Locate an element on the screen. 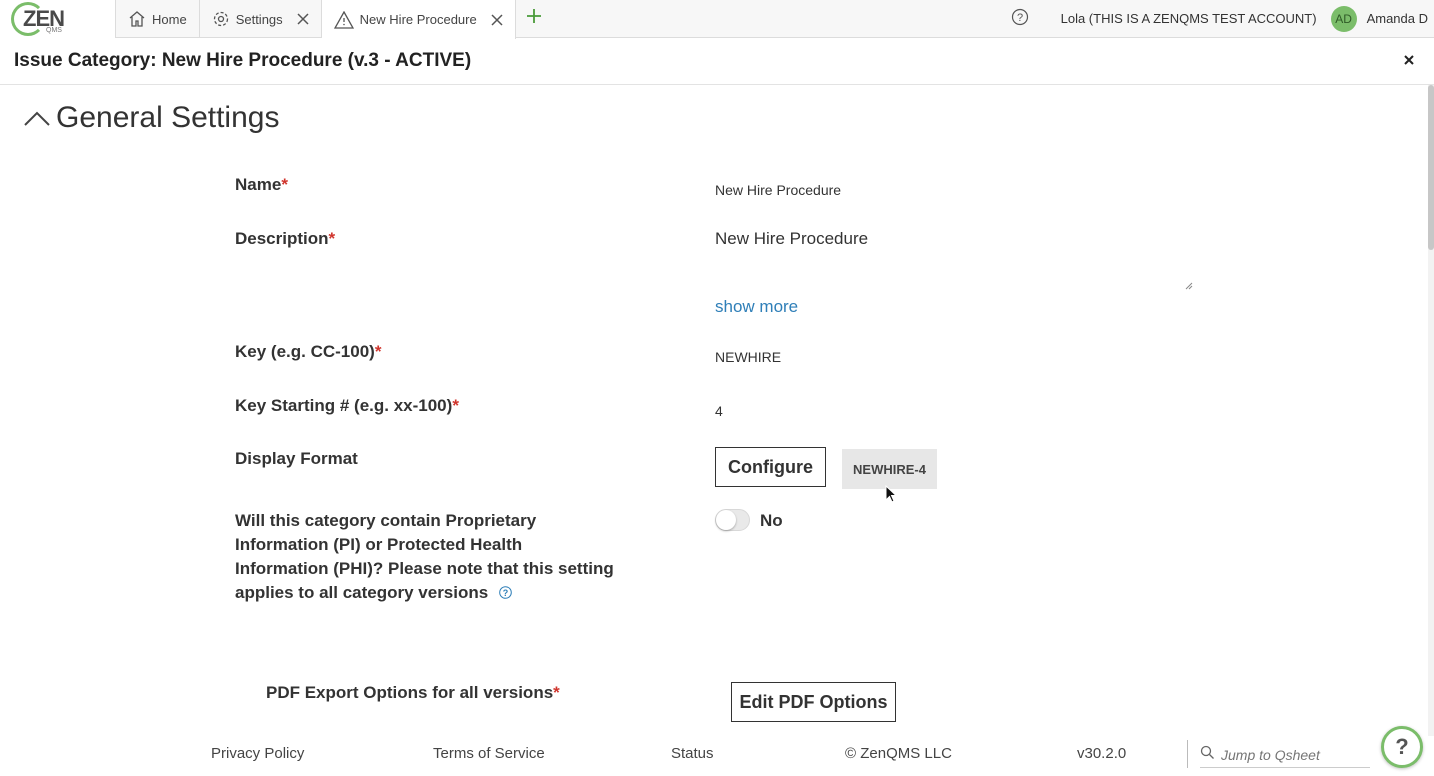 The height and width of the screenshot is (776, 1434). name-label: Name* is located at coordinates (261, 184).